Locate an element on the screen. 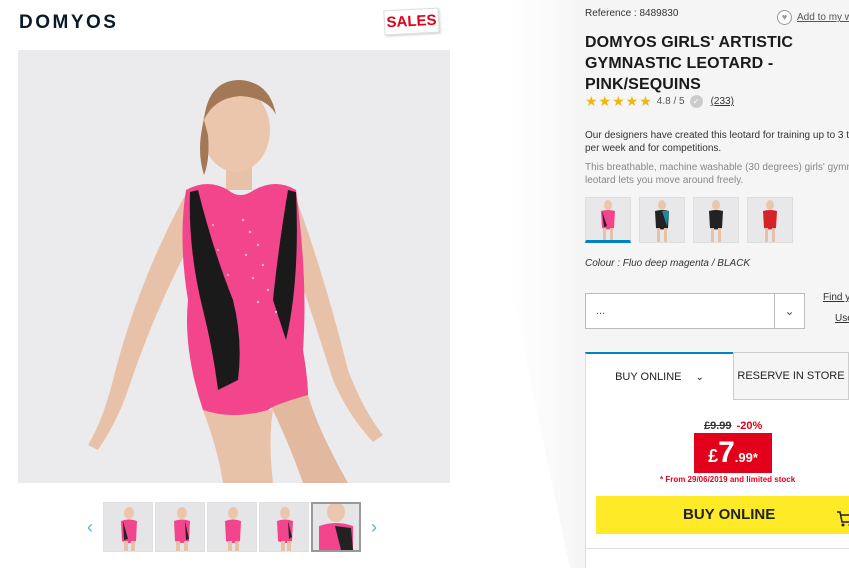  wishlist-link: ♥ Add to my w is located at coordinates (813, 17).